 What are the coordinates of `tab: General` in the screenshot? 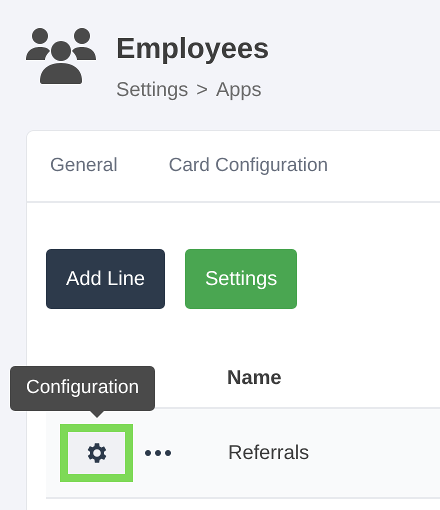 It's located at (84, 166).